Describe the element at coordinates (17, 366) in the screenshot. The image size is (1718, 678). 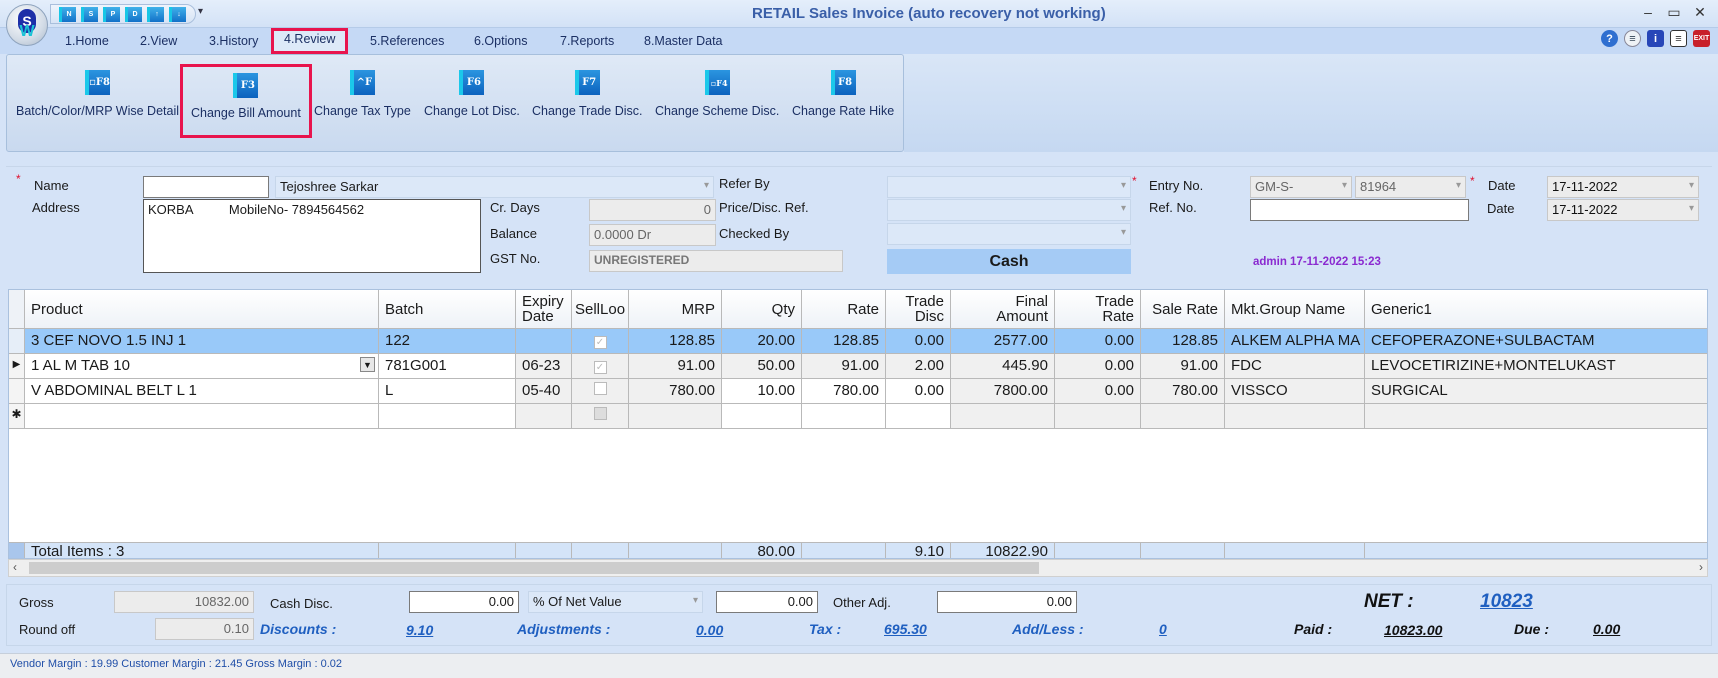
I see `row-indicator: ▶` at that location.